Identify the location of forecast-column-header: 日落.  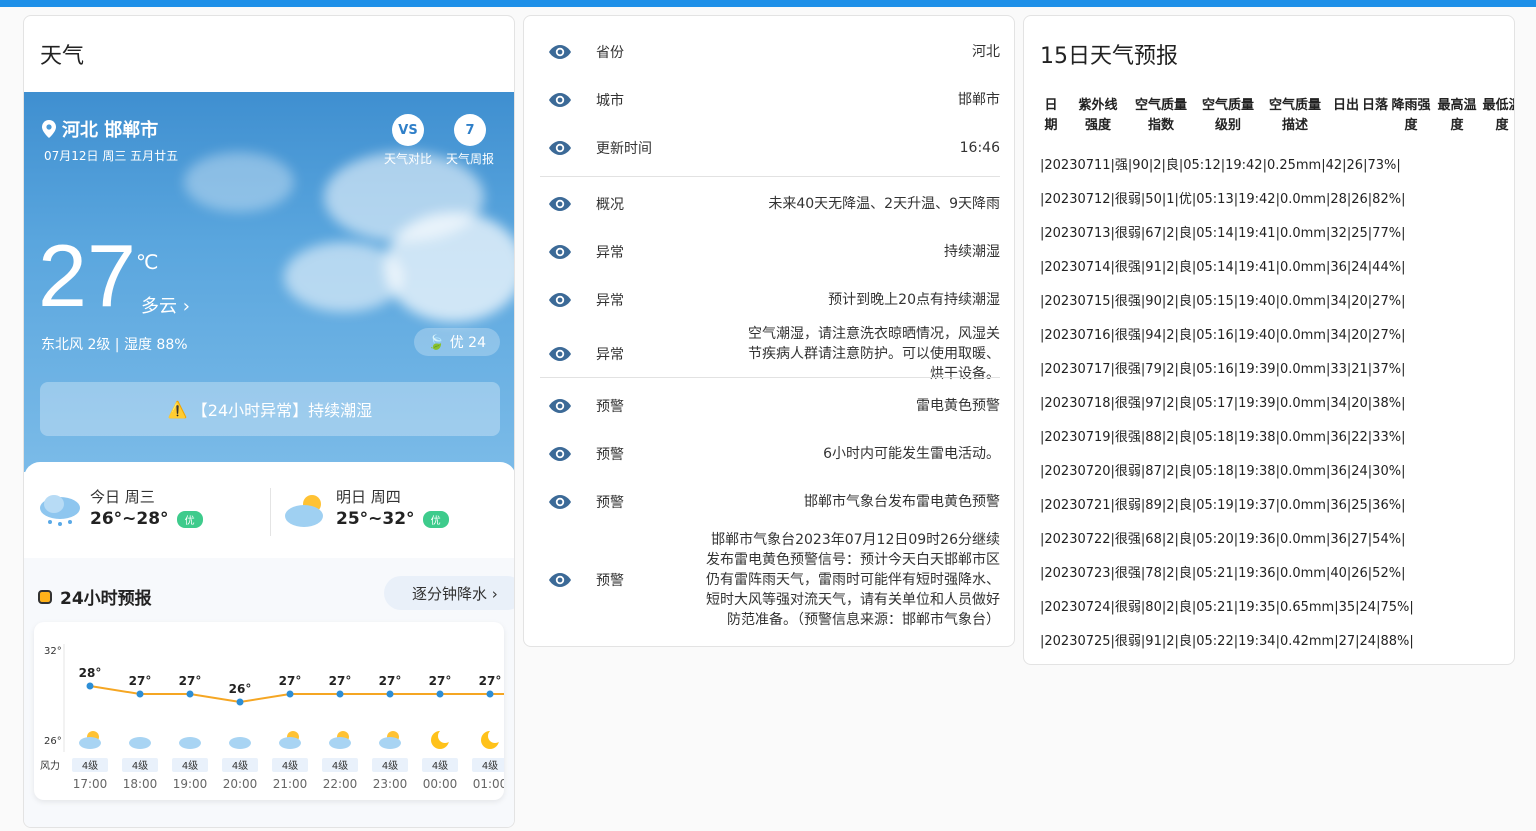
(1375, 105).